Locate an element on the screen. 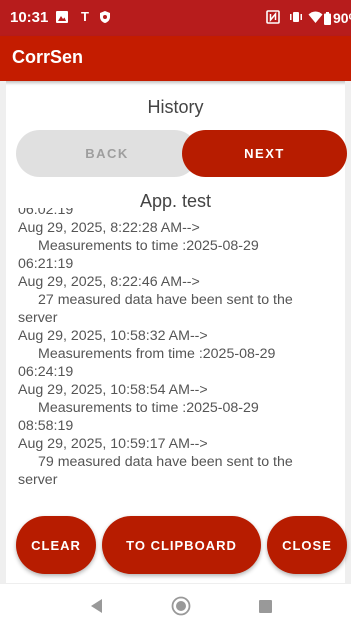  system-nav-bar is located at coordinates (175, 605).